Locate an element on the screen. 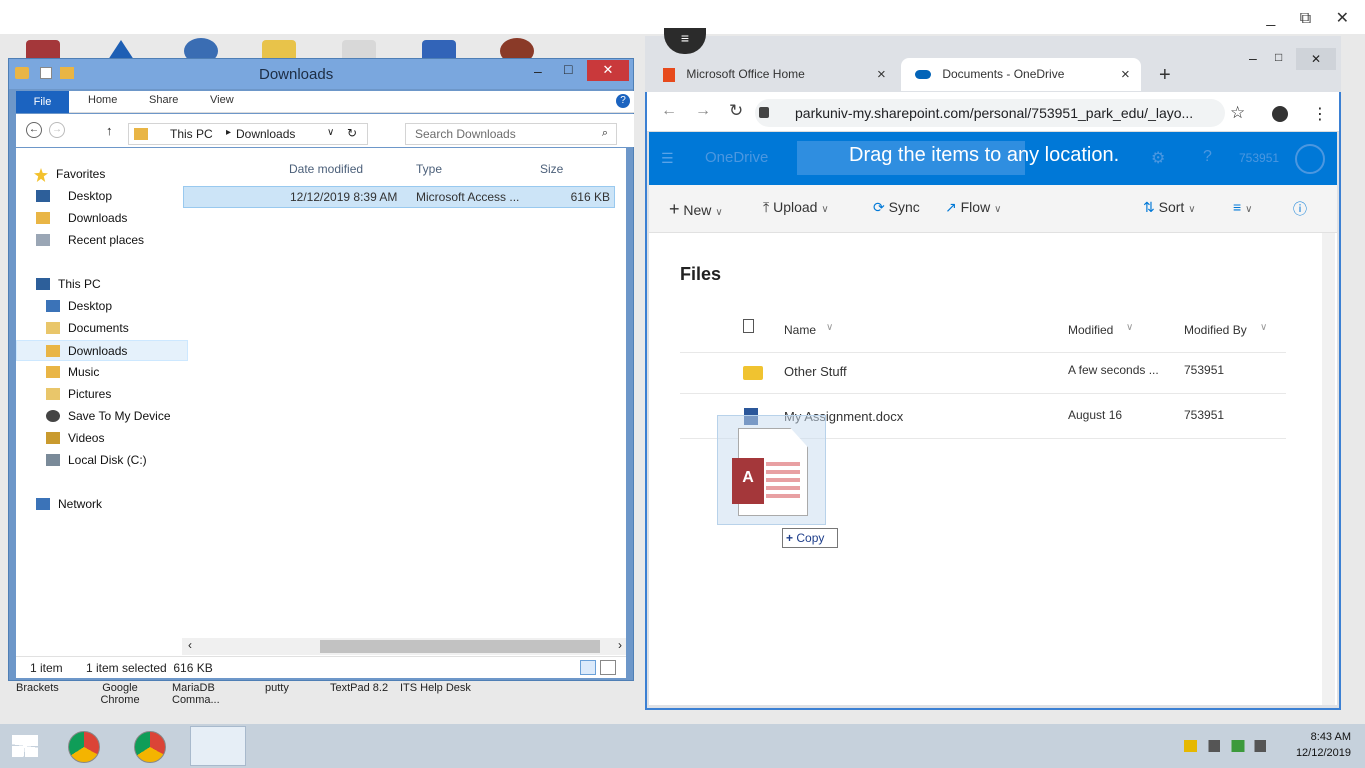 This screenshot has height=768, width=1365. search-box: Search Downloads ⌕ is located at coordinates (511, 134).